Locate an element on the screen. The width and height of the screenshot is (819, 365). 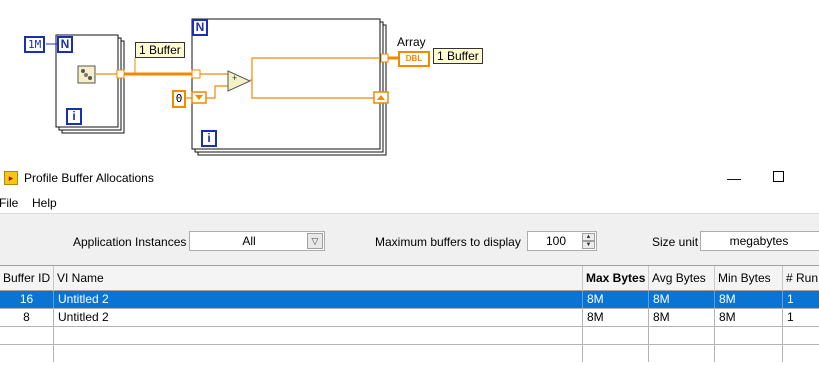
label-leader-left is located at coordinates (130, 66).